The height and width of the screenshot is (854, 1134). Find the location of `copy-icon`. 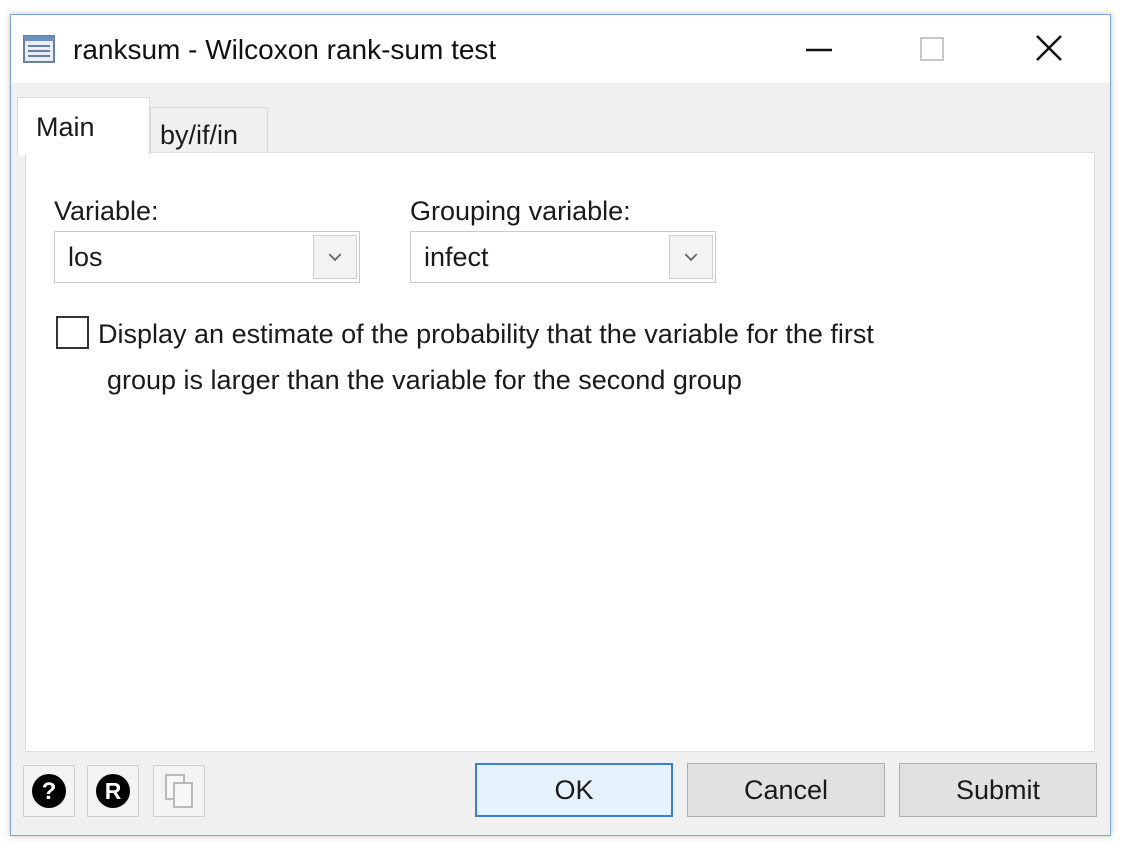

copy-icon is located at coordinates (179, 791).